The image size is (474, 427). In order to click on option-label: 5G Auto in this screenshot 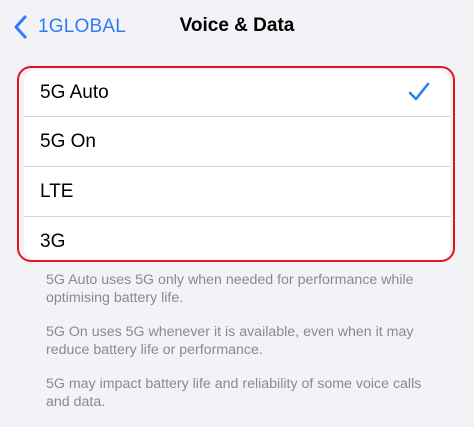, I will do `click(74, 92)`.